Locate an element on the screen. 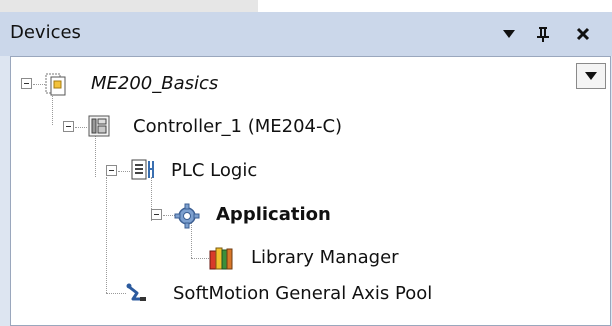 The height and width of the screenshot is (326, 612). pin-icon is located at coordinates (543, 34).